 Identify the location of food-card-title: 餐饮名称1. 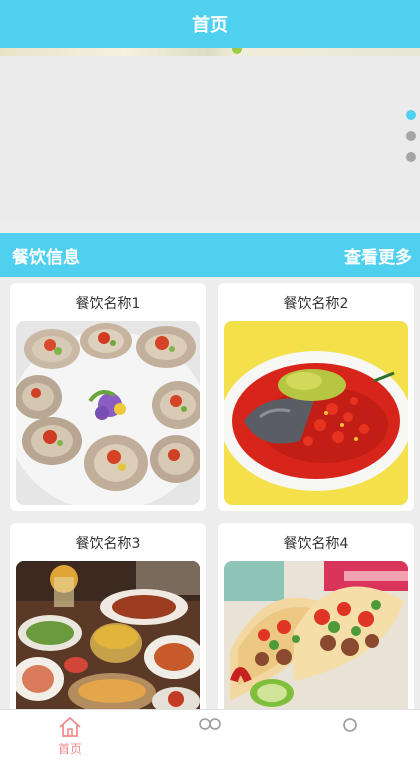
(108, 304).